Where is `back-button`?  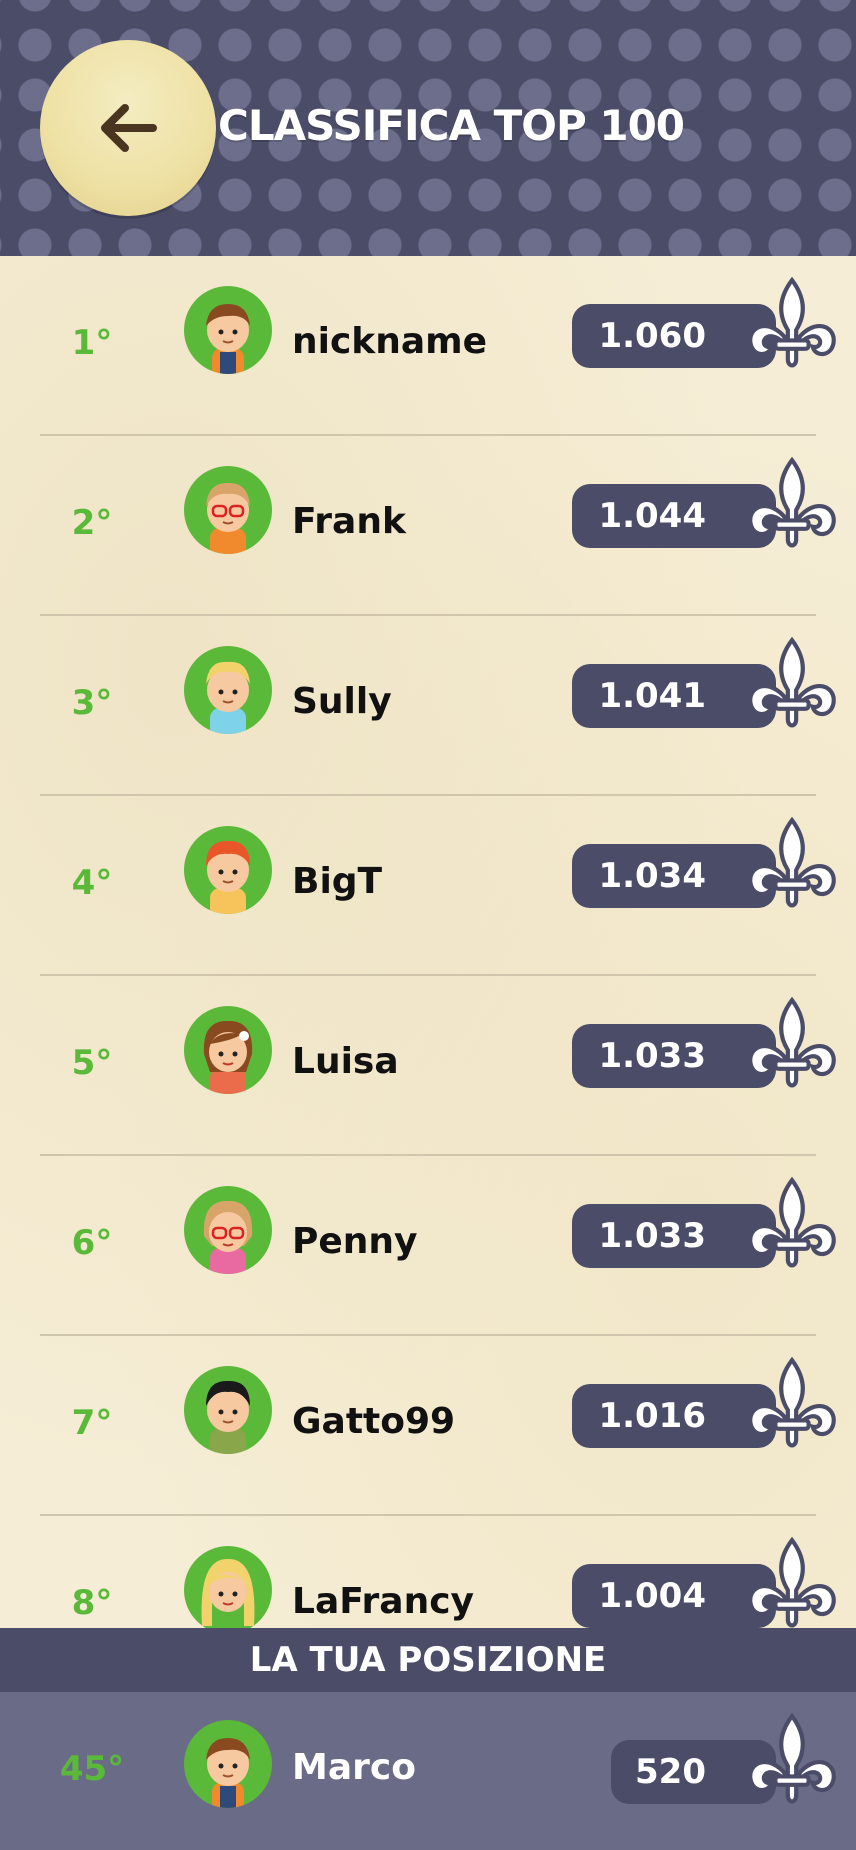
back-button is located at coordinates (128, 128).